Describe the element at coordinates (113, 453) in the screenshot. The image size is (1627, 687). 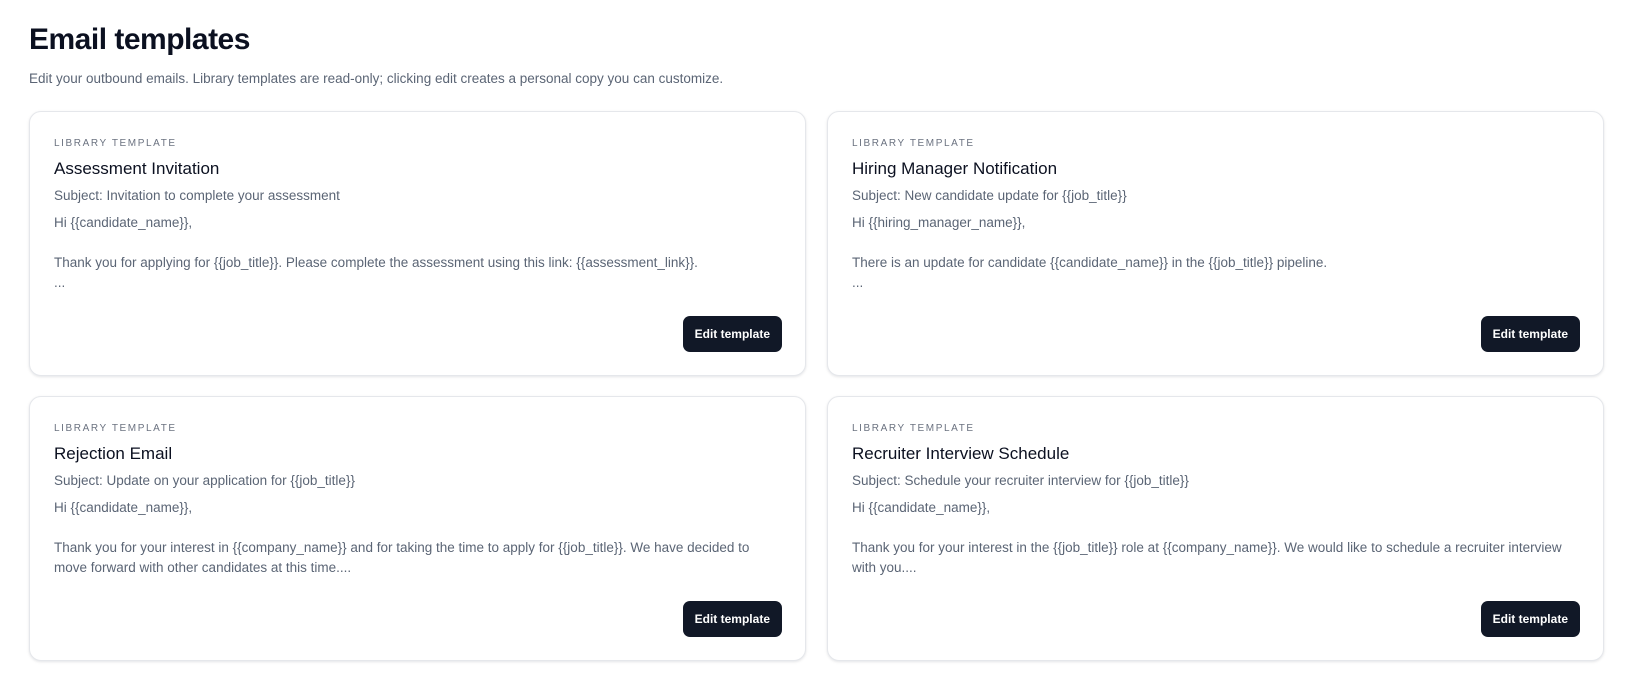
I see `template-title: Rejection Email` at that location.